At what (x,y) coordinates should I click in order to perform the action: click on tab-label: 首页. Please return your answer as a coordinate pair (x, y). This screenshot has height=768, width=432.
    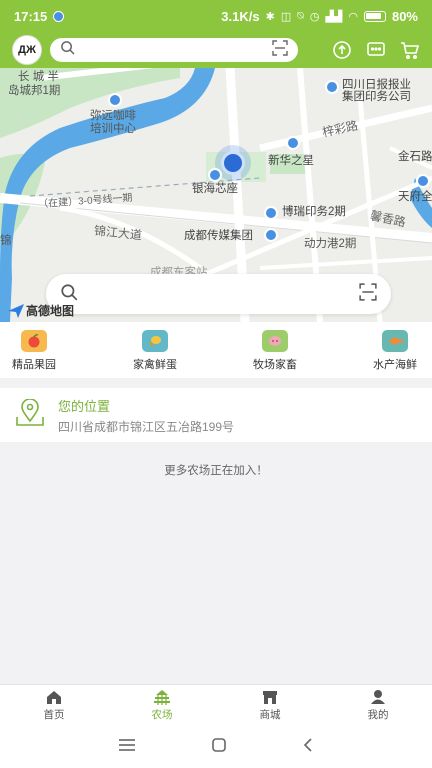
    Looking at the image, I should click on (54, 715).